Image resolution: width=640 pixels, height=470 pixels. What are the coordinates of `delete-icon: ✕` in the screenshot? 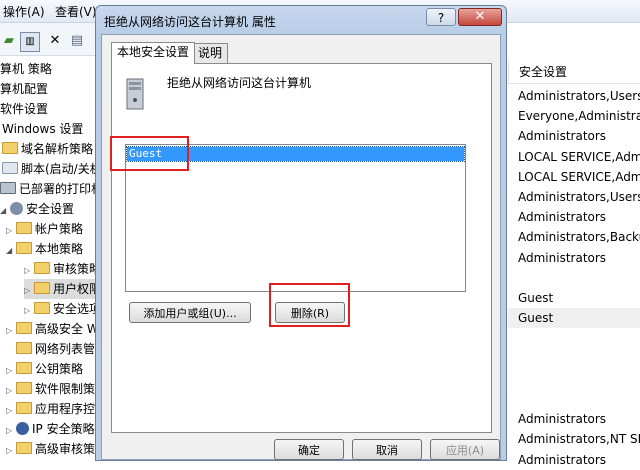 It's located at (55, 41).